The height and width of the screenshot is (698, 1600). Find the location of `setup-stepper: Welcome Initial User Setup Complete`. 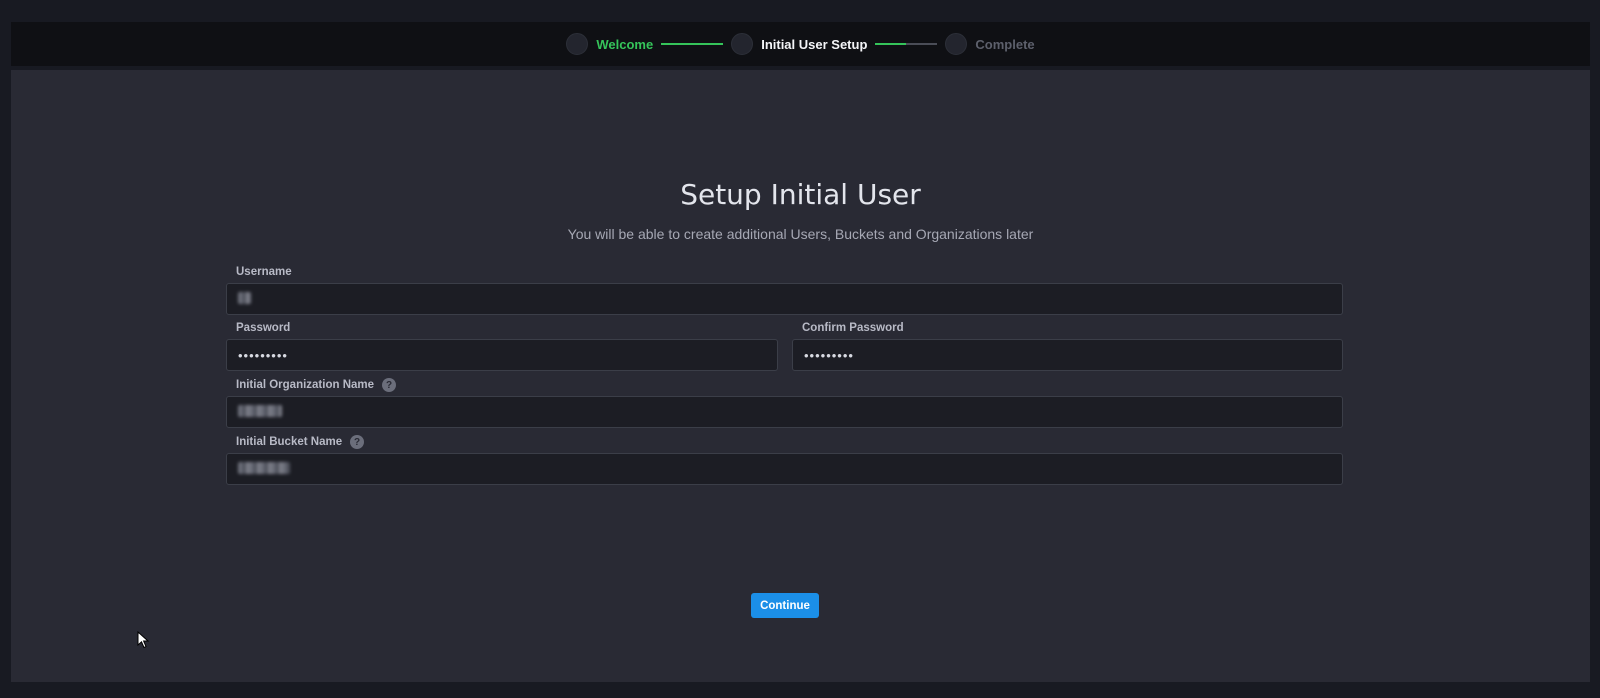

setup-stepper: Welcome Initial User Setup Complete is located at coordinates (800, 44).